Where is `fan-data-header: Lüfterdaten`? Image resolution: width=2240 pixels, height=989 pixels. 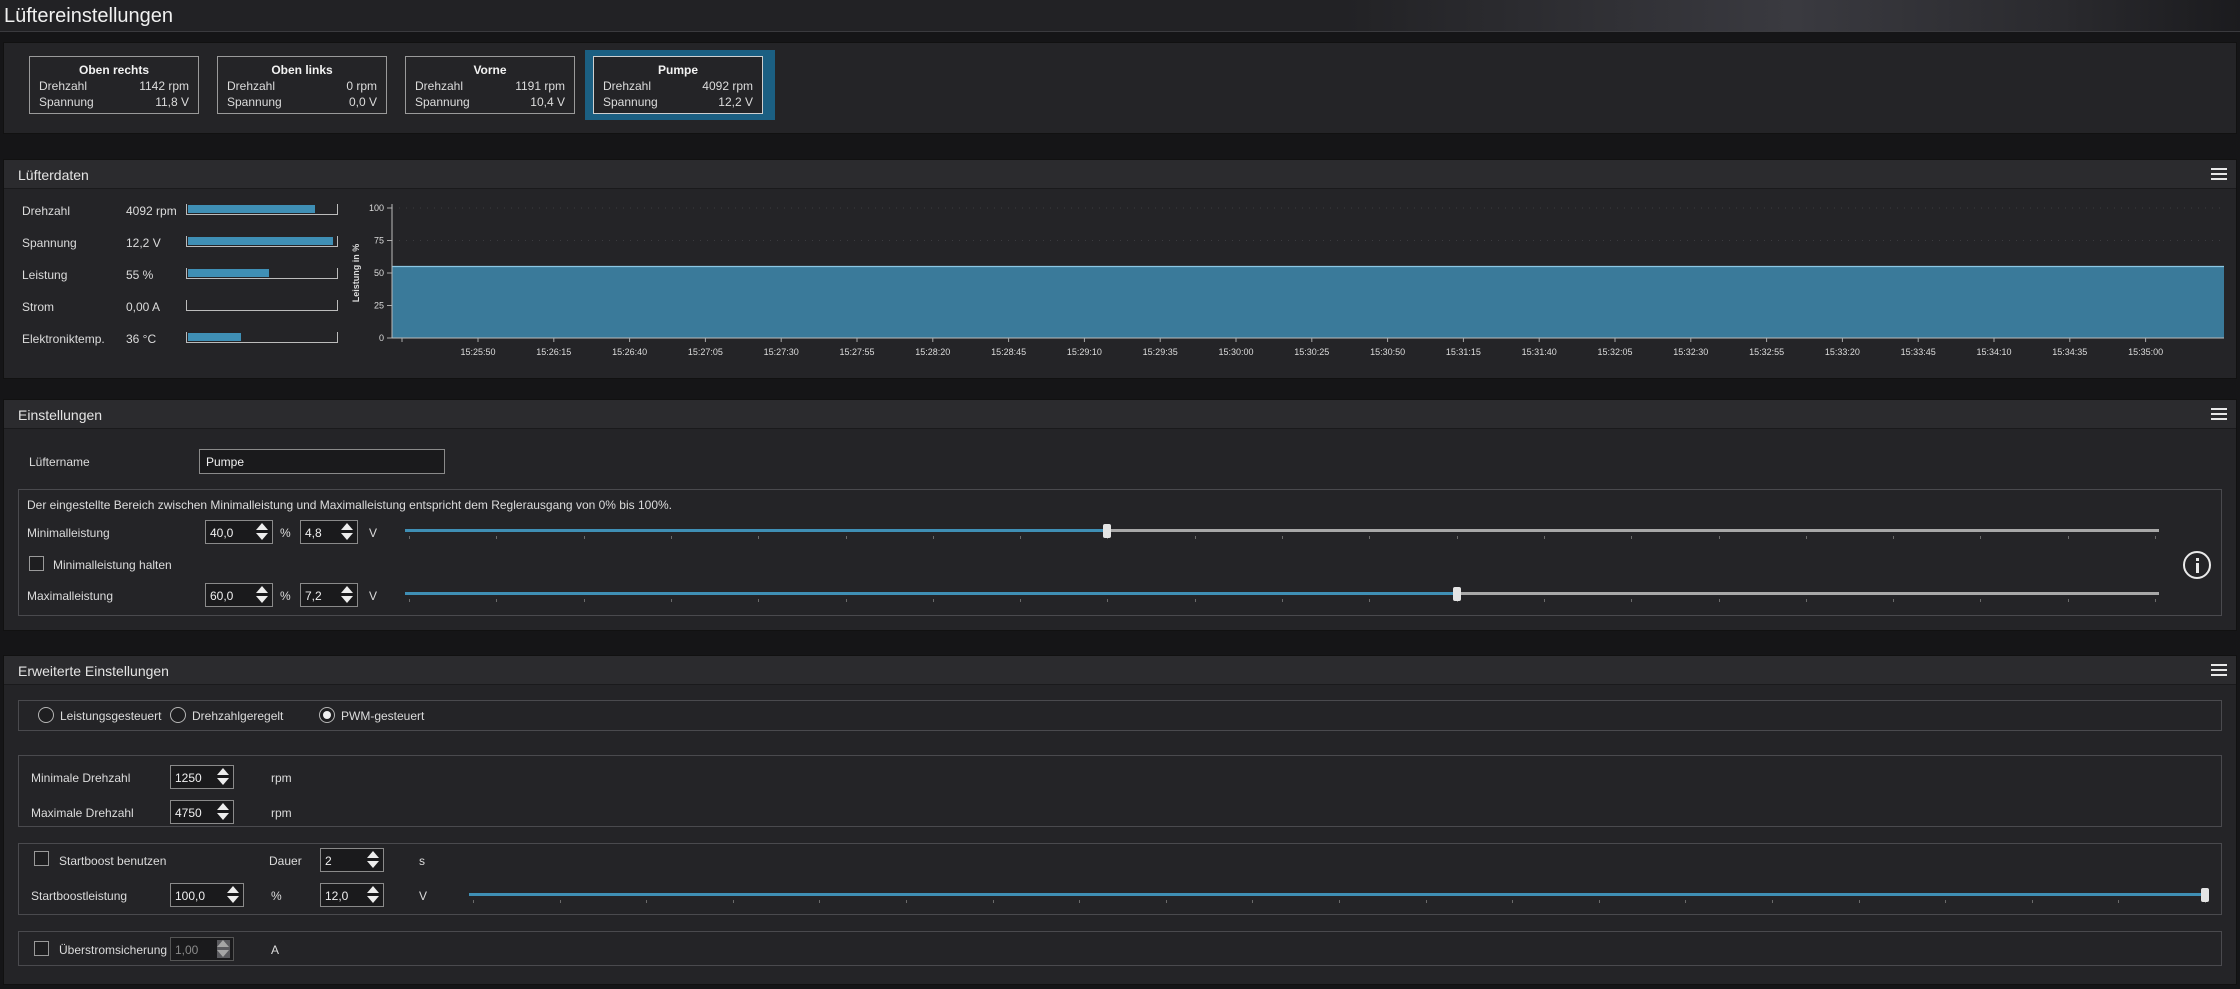
fan-data-header: Lüfterdaten is located at coordinates (1120, 174).